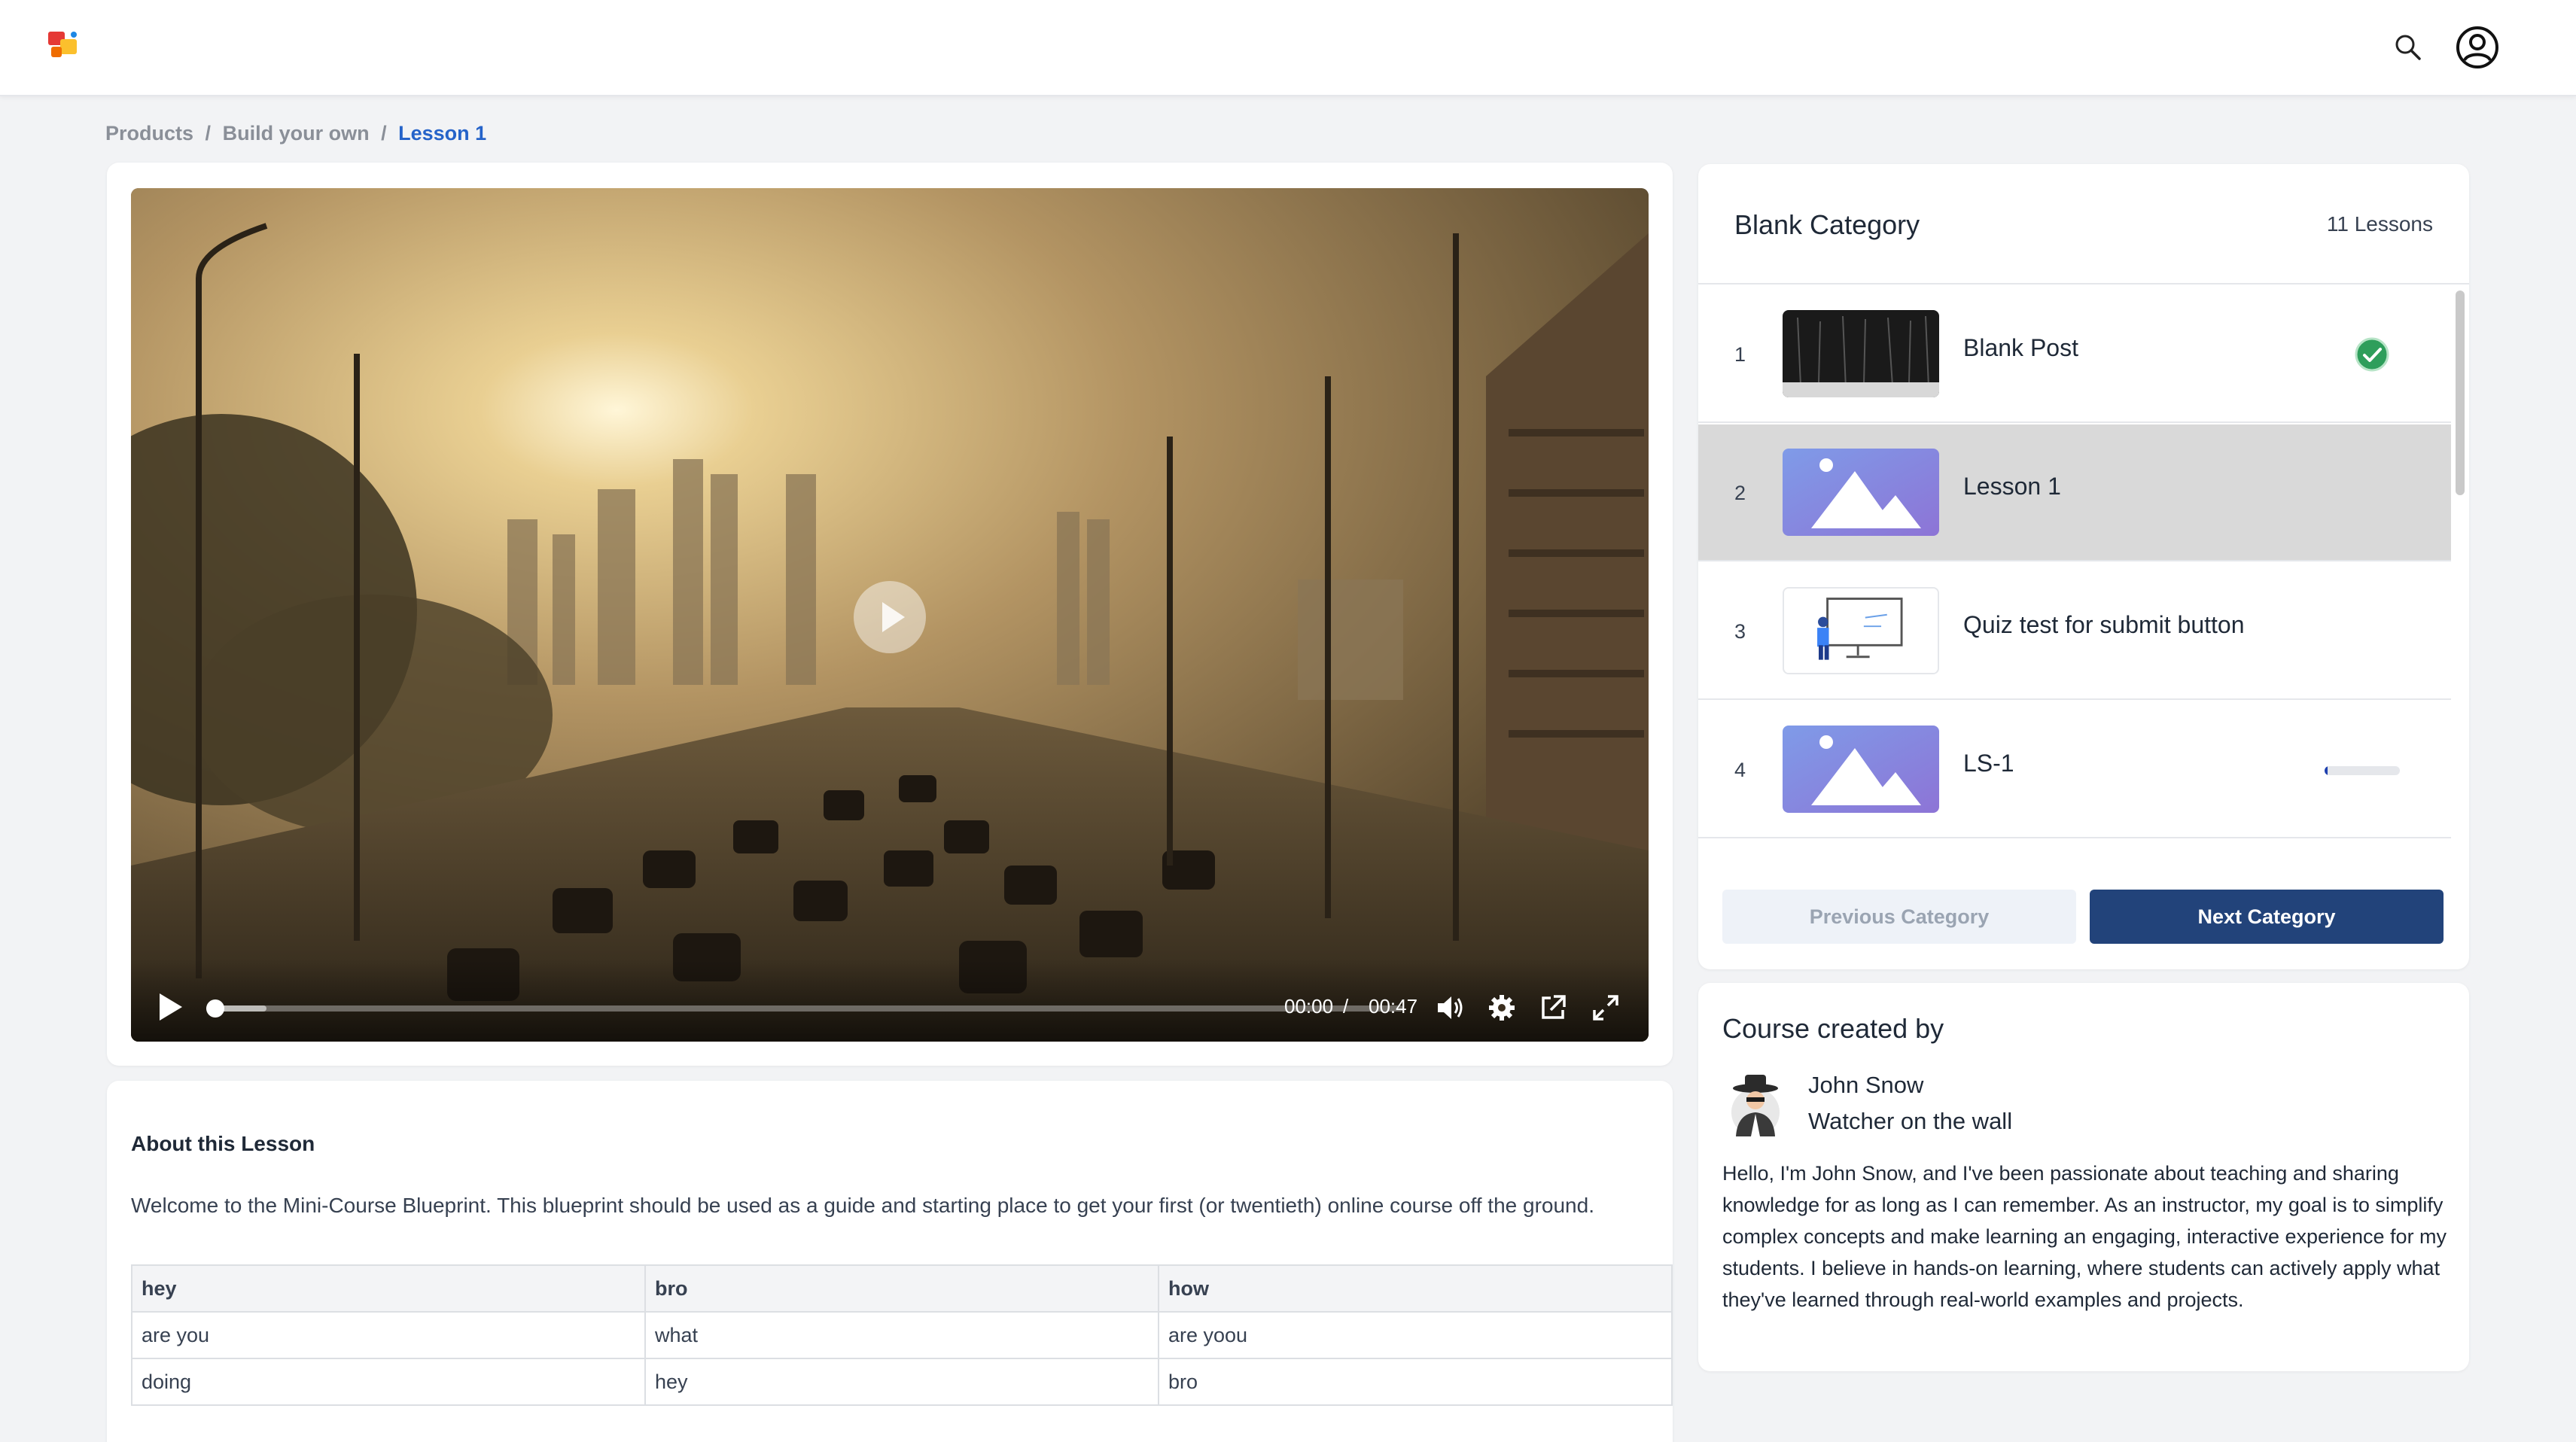  What do you see at coordinates (1502, 1008) in the screenshot?
I see `settings-gear-icon` at bounding box center [1502, 1008].